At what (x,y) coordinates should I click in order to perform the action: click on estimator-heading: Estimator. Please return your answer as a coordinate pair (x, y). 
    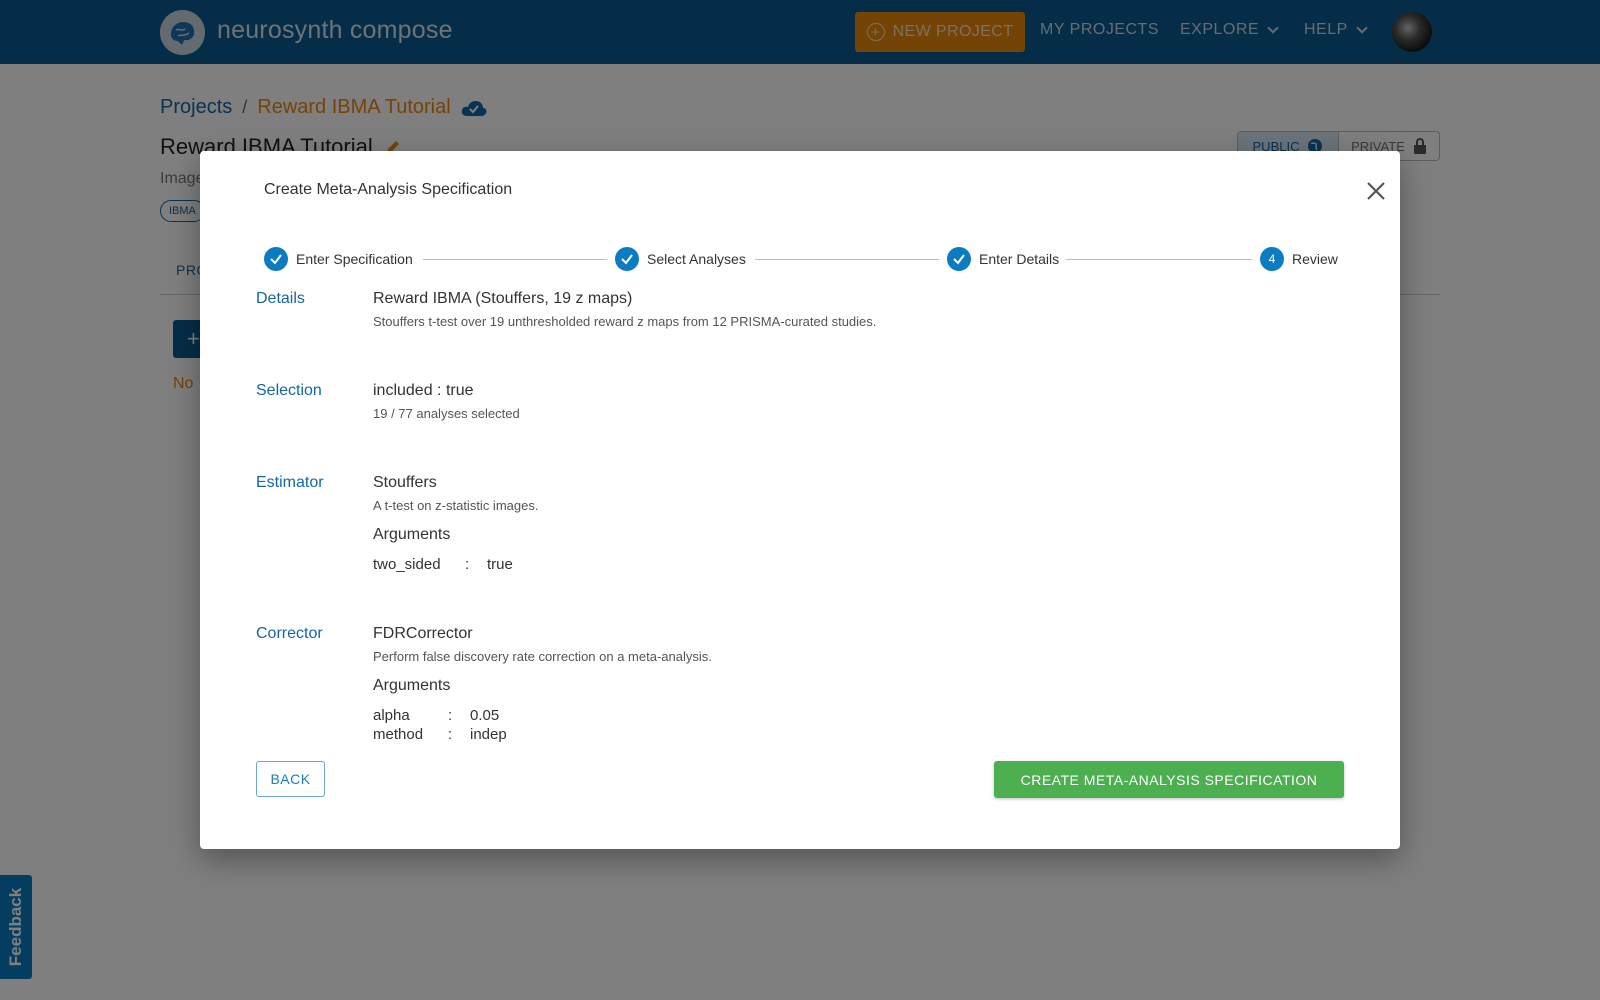
    Looking at the image, I should click on (290, 482).